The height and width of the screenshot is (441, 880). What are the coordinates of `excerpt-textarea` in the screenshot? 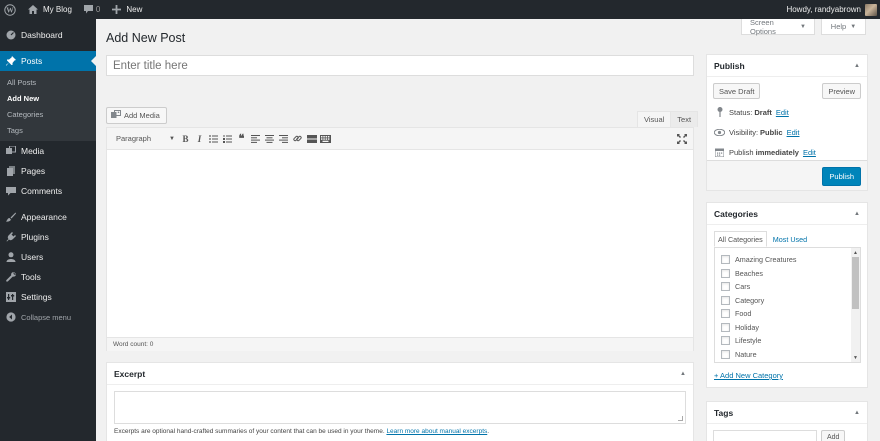 It's located at (400, 407).